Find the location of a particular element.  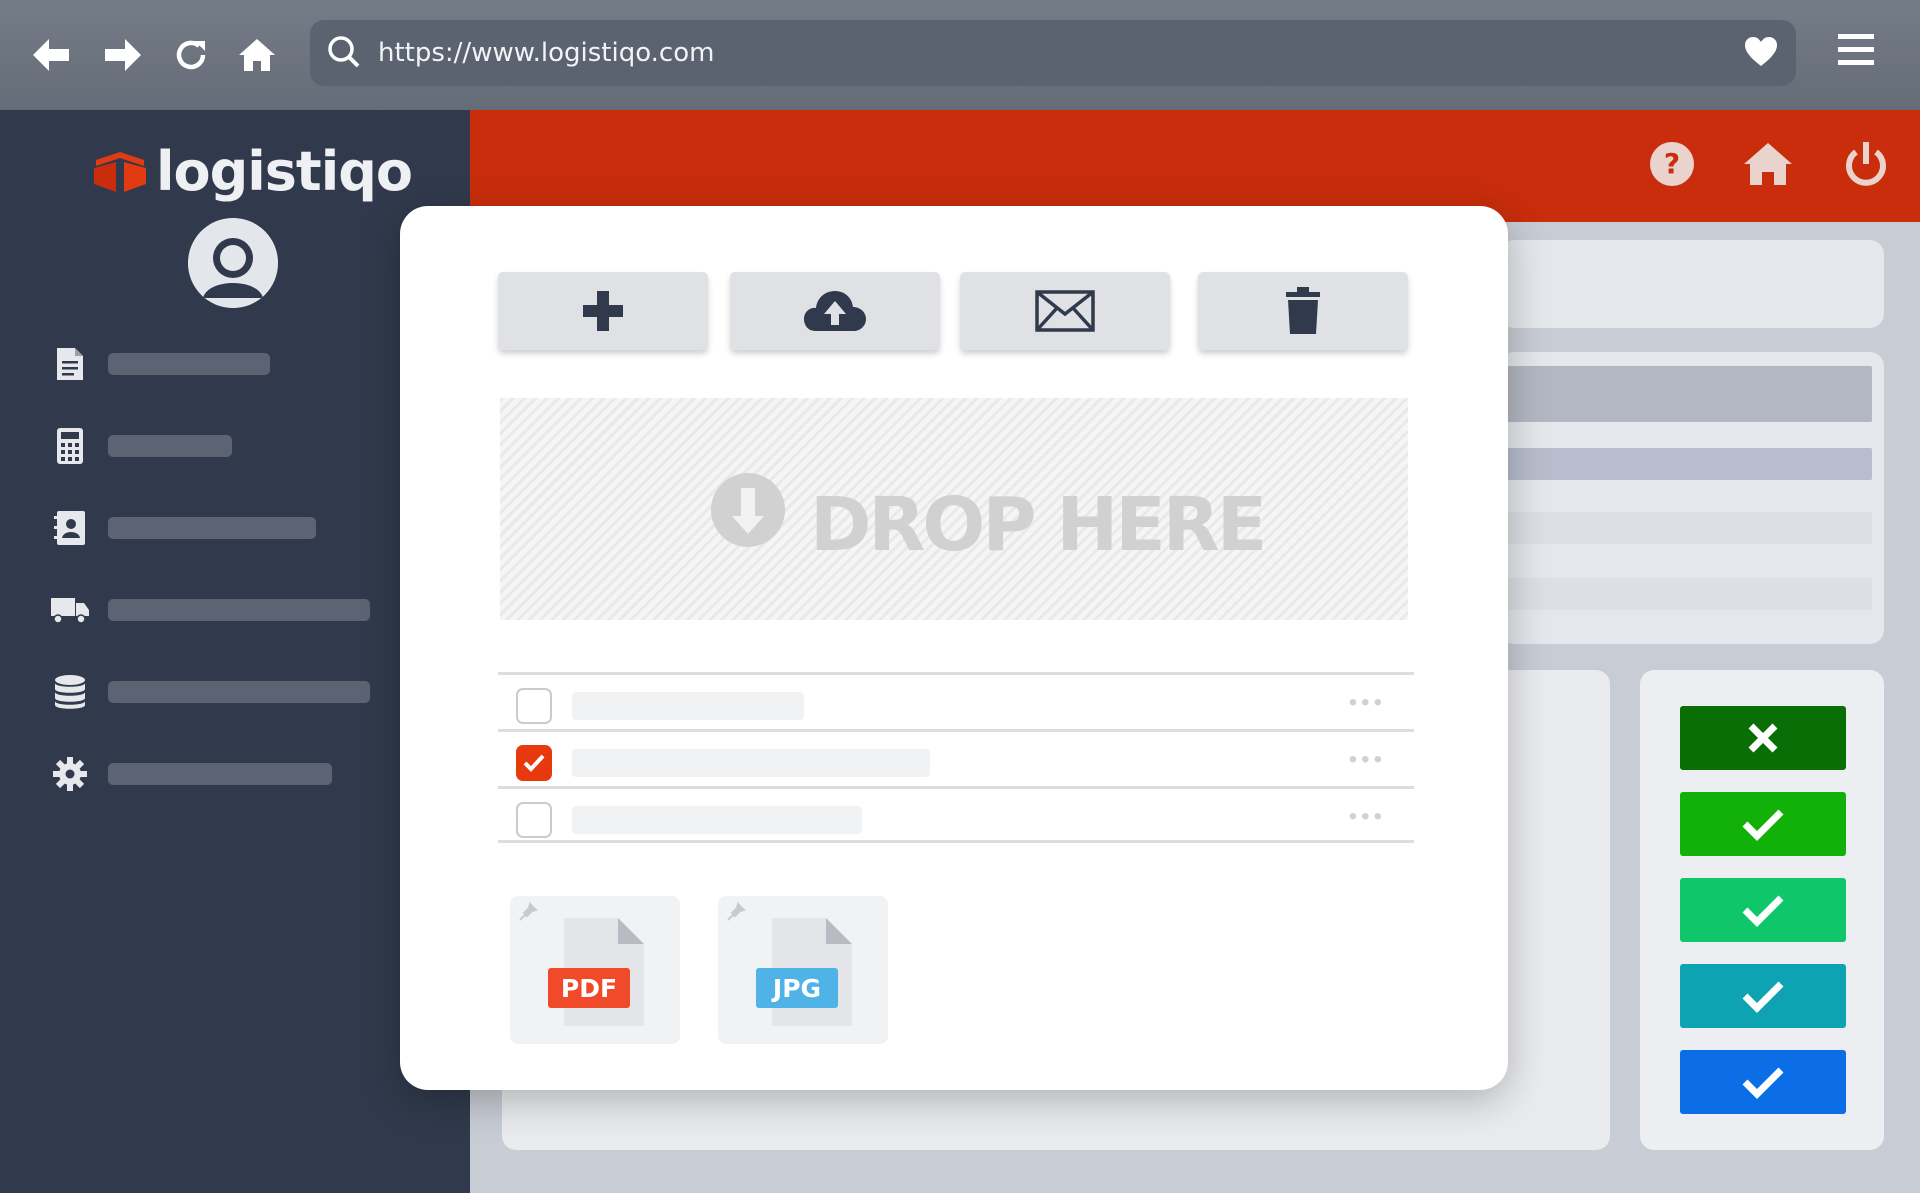

home-nav-button is located at coordinates (257, 55).